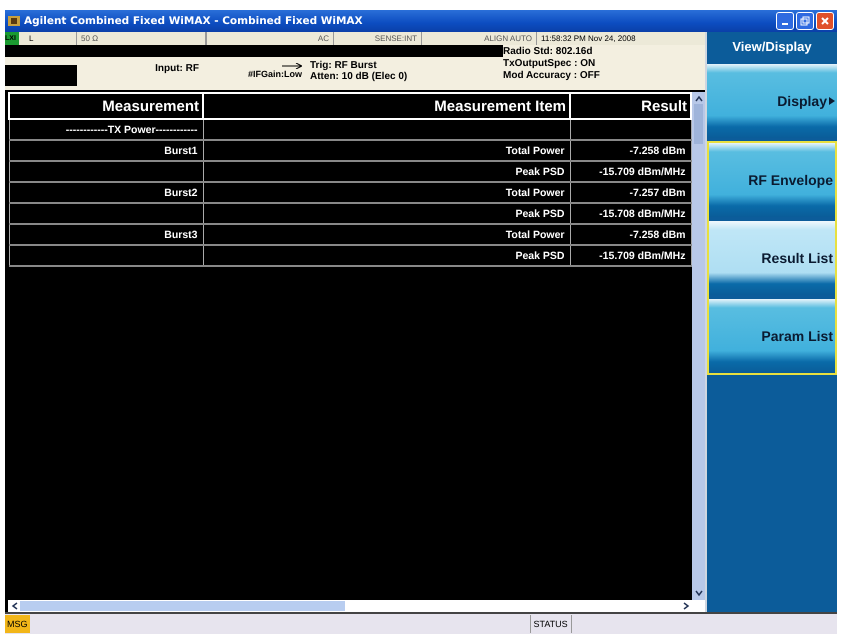  I want to click on horizontal-scrollbar, so click(356, 606).